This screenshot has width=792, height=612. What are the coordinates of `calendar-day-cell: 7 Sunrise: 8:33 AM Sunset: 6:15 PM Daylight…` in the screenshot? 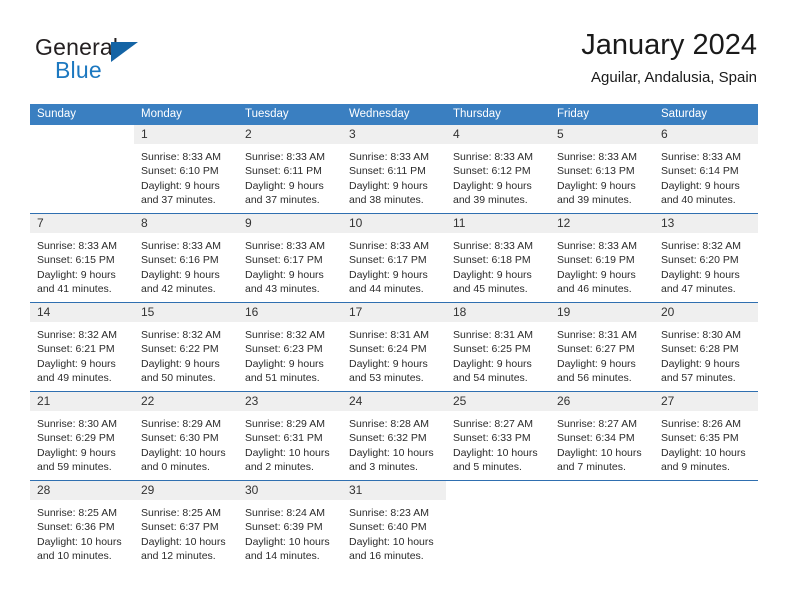 It's located at (82, 258).